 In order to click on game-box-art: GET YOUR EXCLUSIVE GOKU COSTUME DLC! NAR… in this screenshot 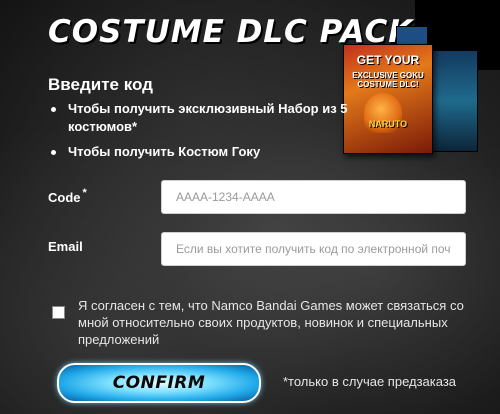, I will do `click(388, 99)`.